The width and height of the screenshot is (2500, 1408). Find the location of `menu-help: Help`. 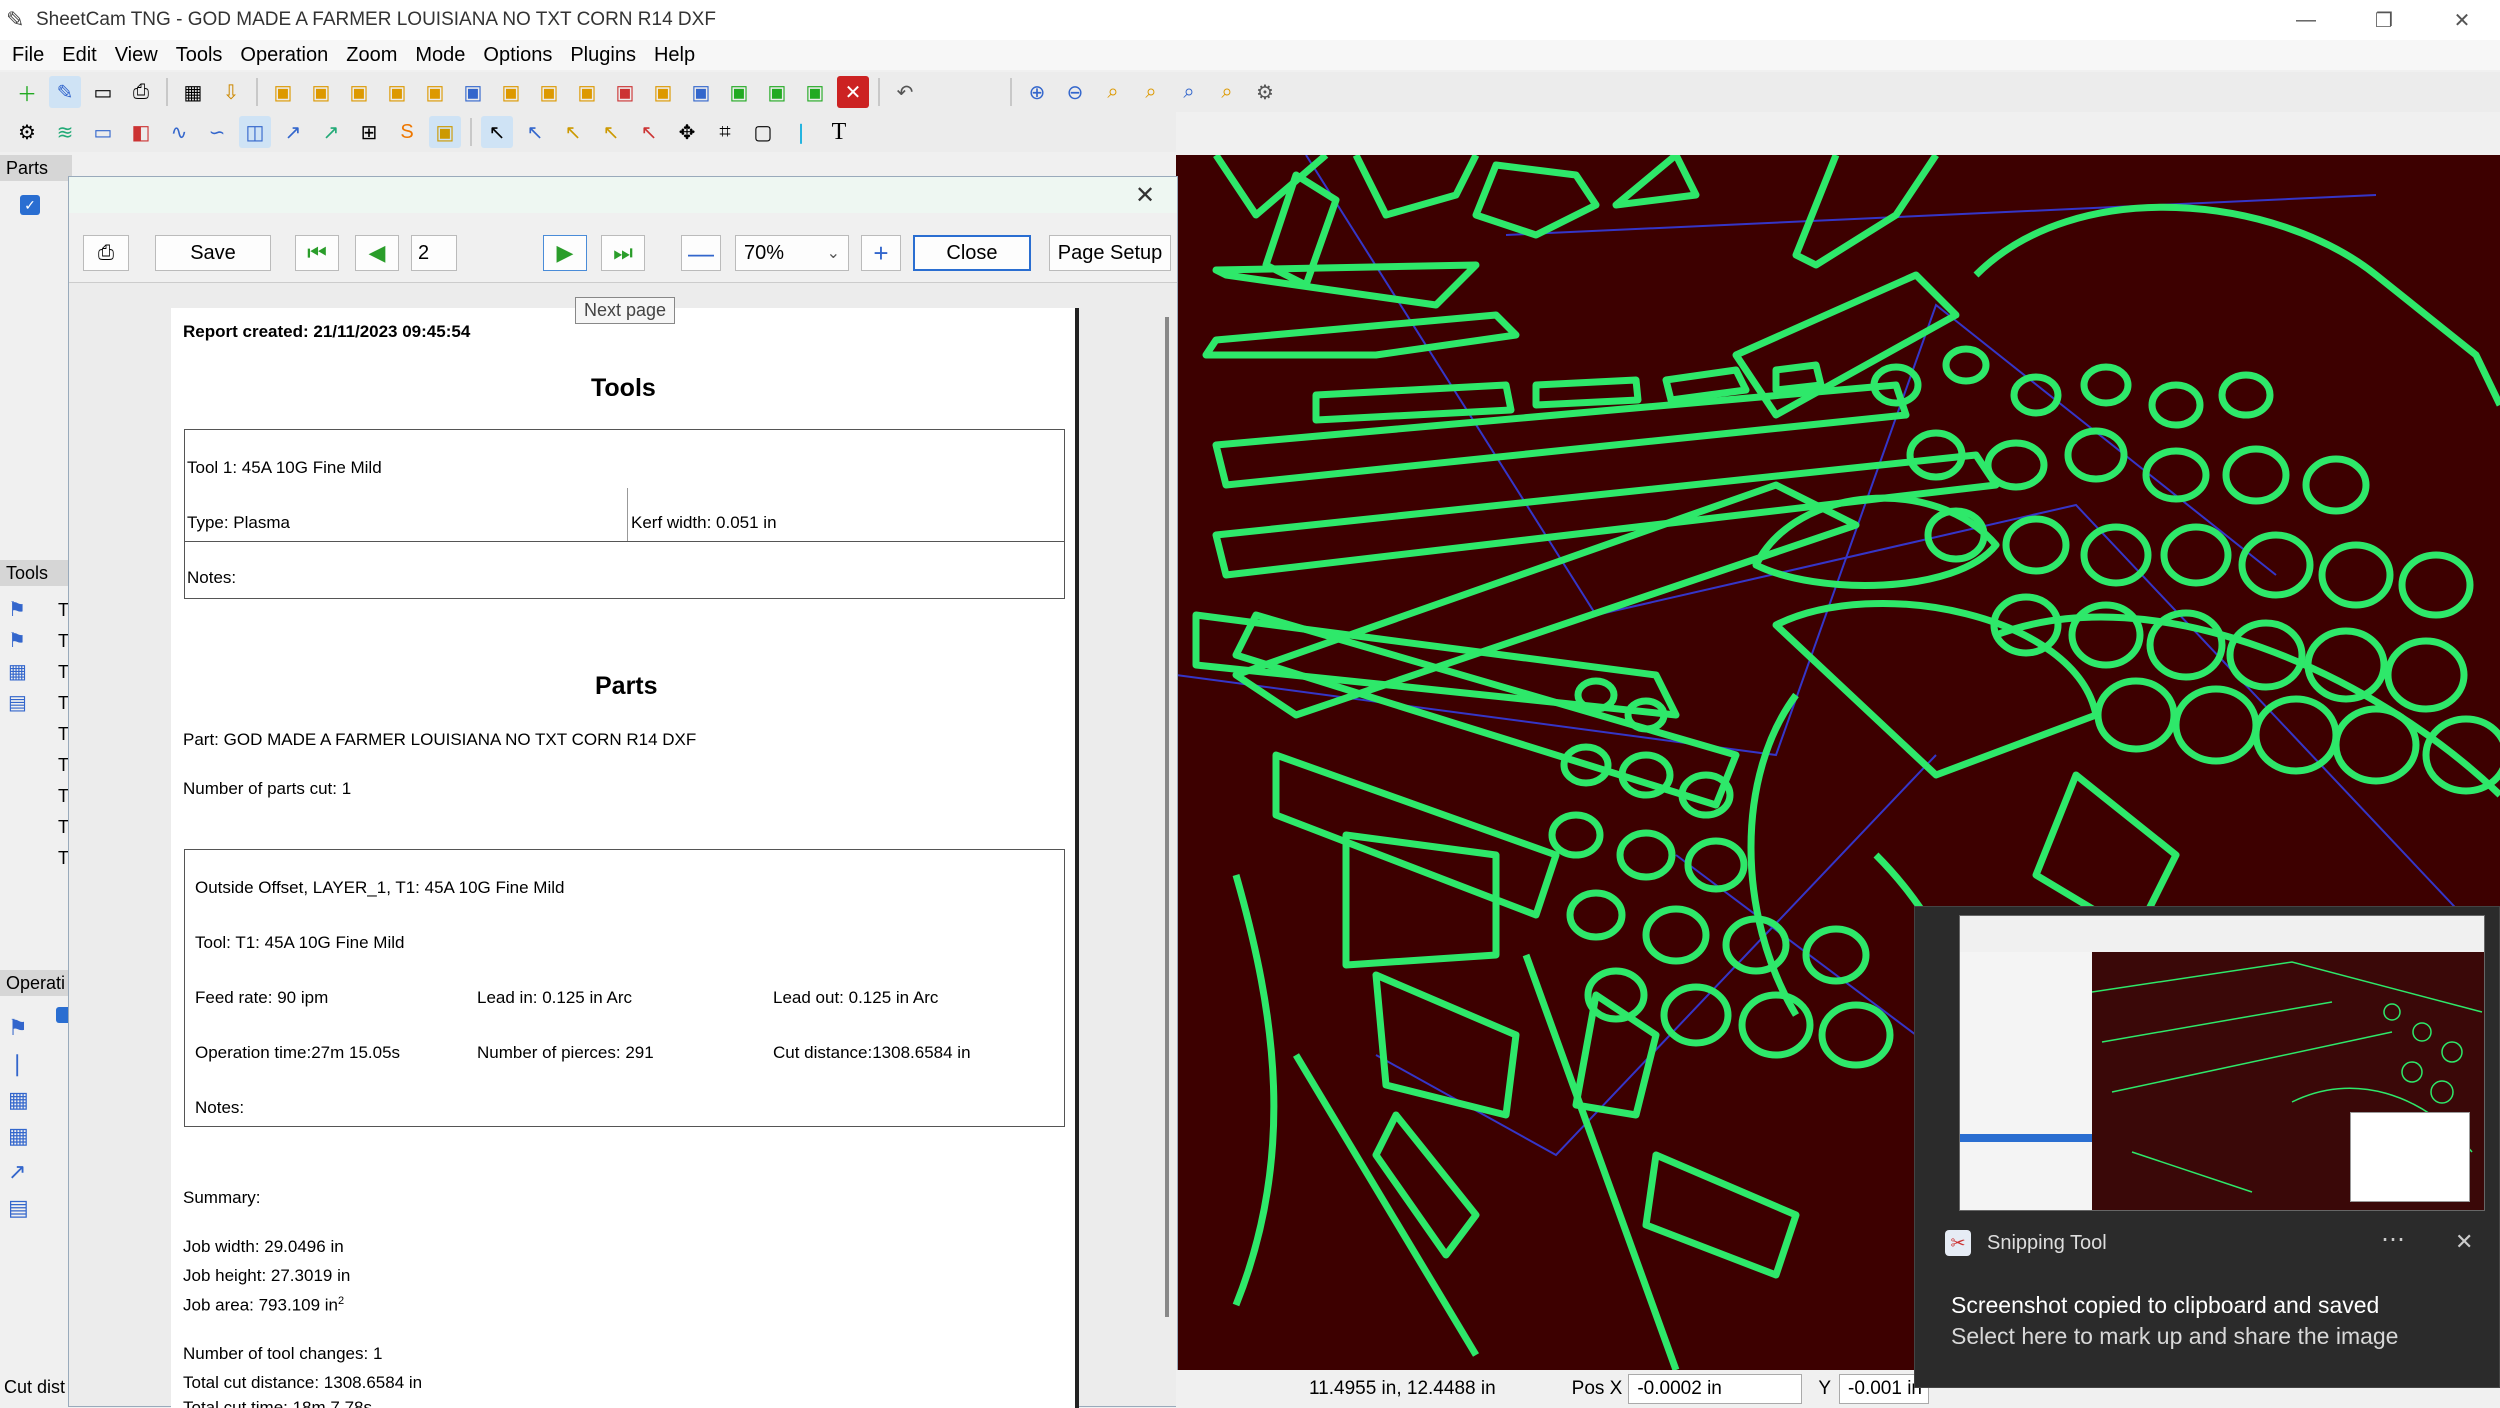

menu-help: Help is located at coordinates (674, 55).